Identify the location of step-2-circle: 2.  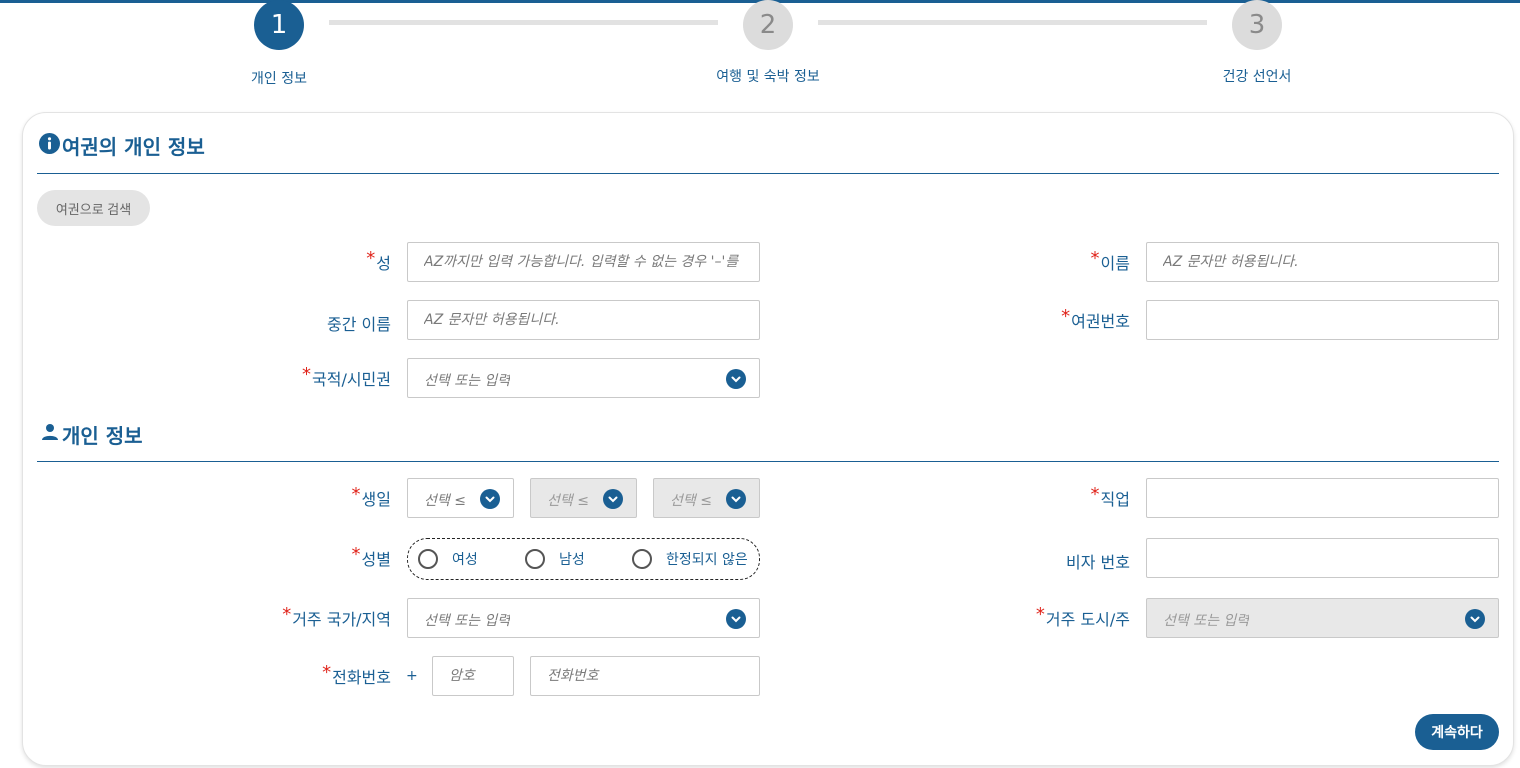
(768, 25).